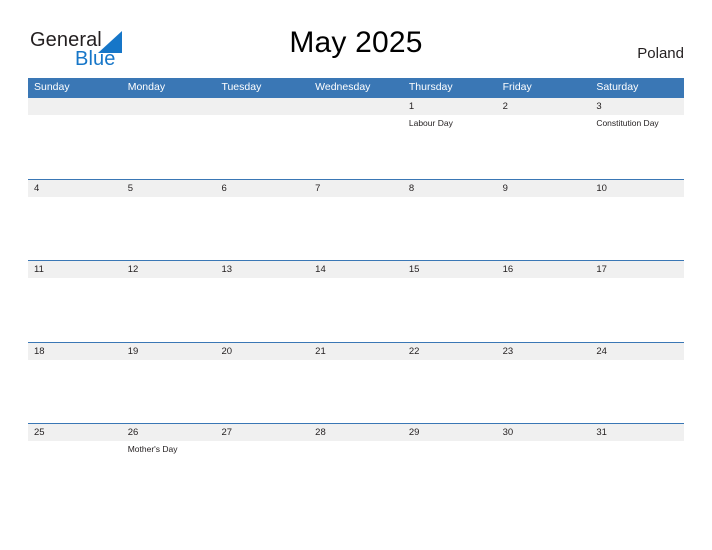 This screenshot has width=712, height=550. Describe the element at coordinates (430, 87) in the screenshot. I see `weekday-header-thursday: Thursday` at that location.